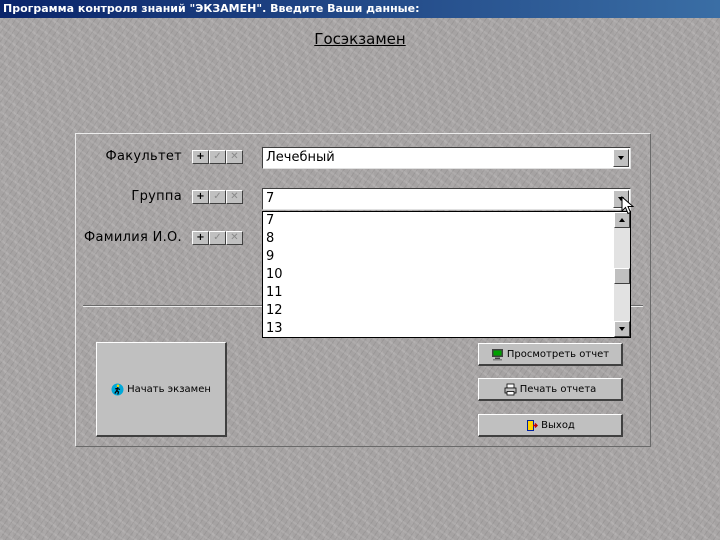 The image size is (720, 540). What do you see at coordinates (510, 389) in the screenshot?
I see `printer-icon` at bounding box center [510, 389].